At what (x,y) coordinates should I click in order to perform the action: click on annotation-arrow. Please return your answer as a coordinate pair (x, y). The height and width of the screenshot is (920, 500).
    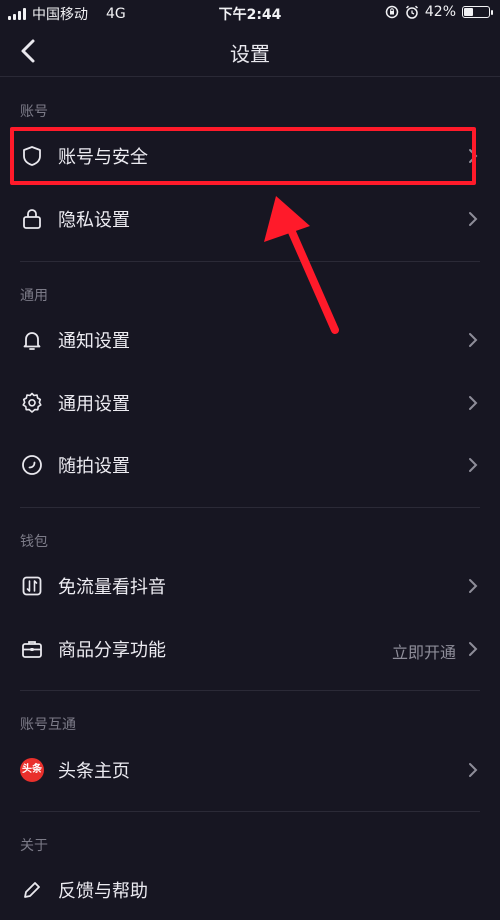
    Looking at the image, I should click on (301, 265).